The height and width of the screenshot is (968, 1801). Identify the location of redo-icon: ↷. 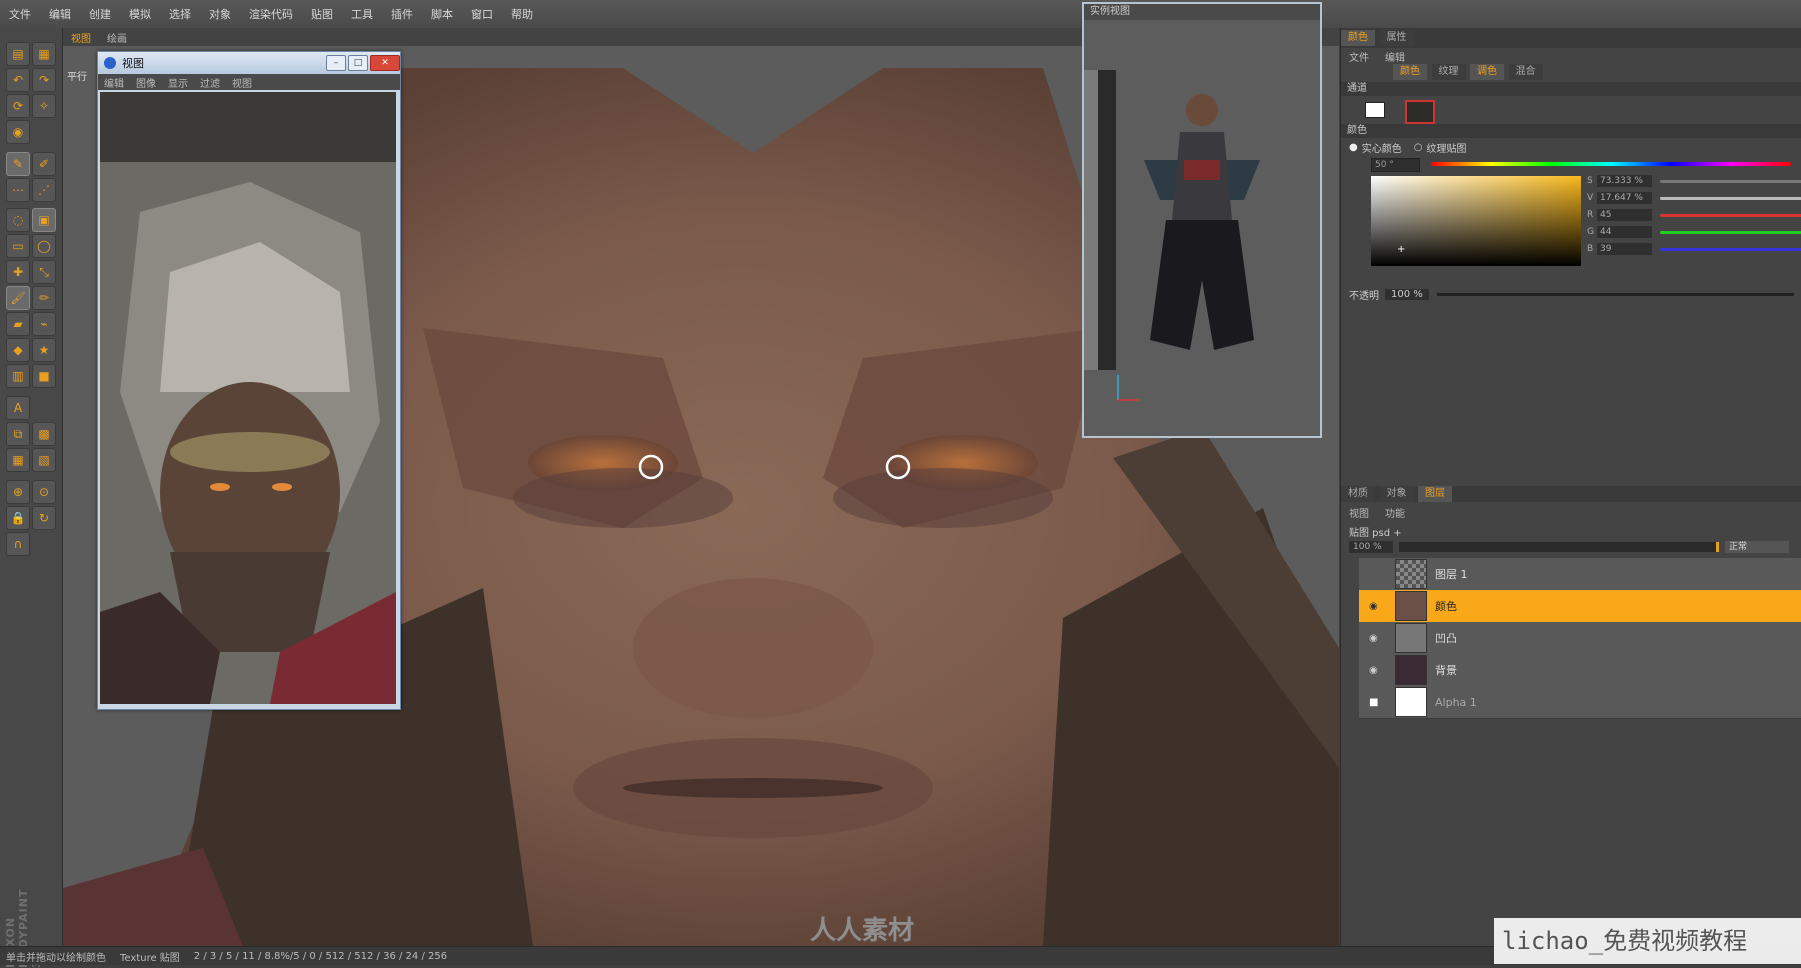
(44, 80).